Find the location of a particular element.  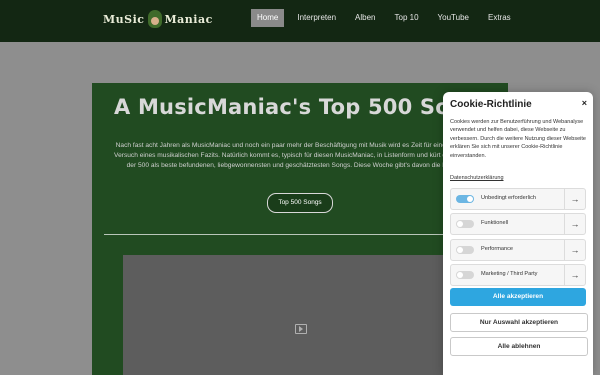

nav-top10: Top 10 is located at coordinates (407, 18).